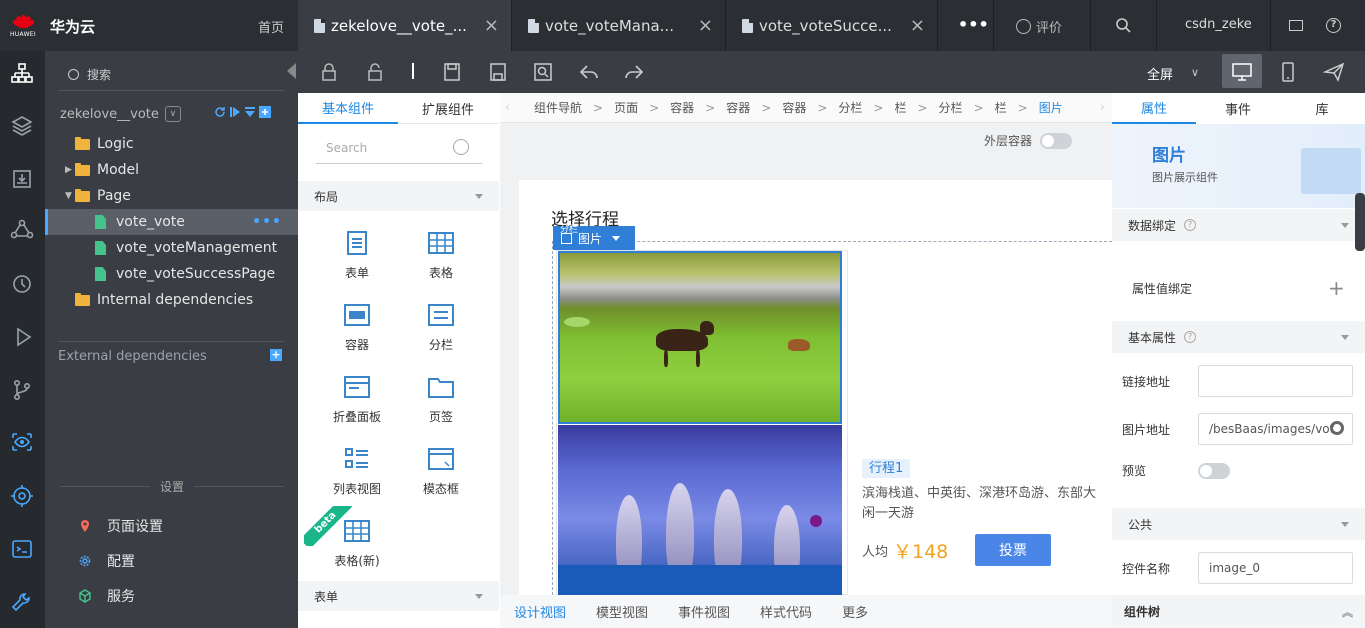 This screenshot has height=628, width=1365. Describe the element at coordinates (786, 611) in the screenshot. I see `tab-style-code: 样式代码` at that location.